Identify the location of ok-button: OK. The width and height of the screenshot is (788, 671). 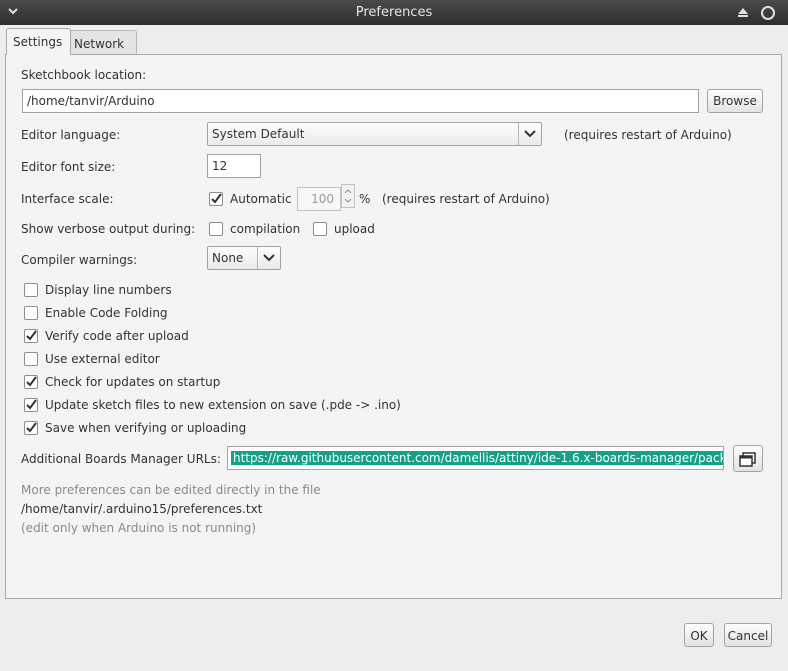
(699, 635).